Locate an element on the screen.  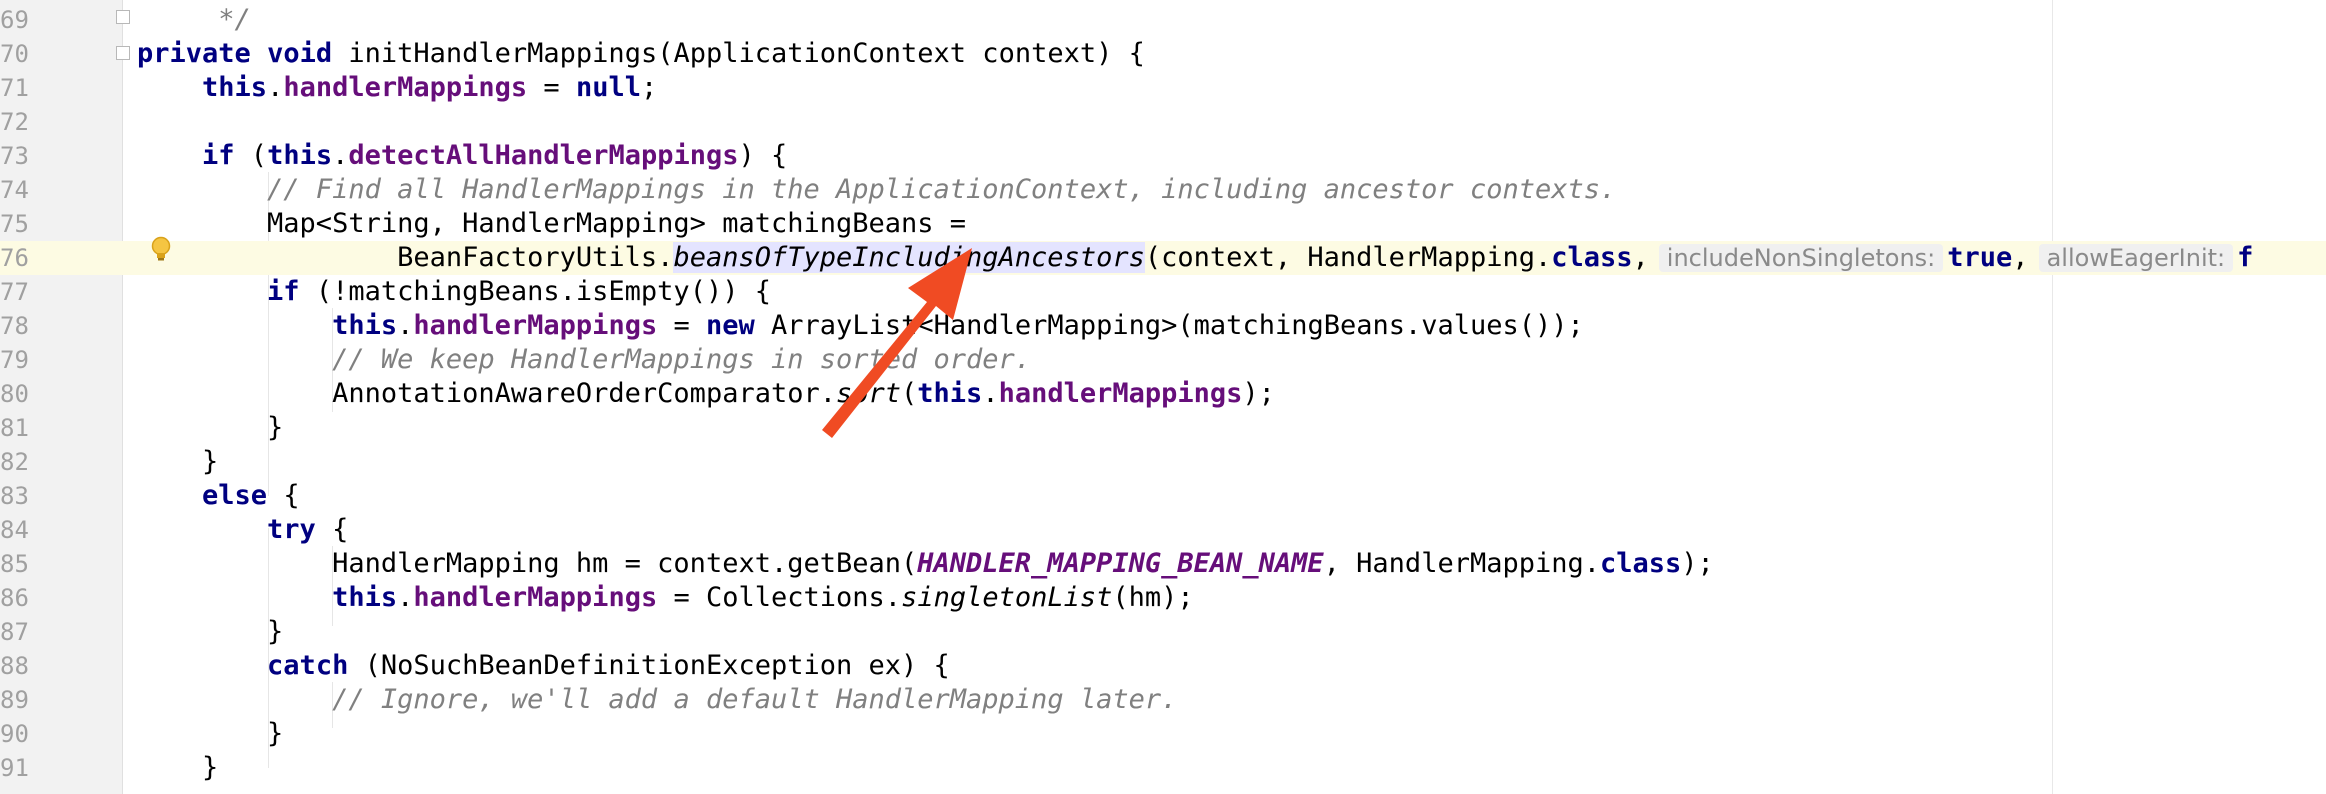
code-text: this.handlerMappings = null; is located at coordinates (397, 88).